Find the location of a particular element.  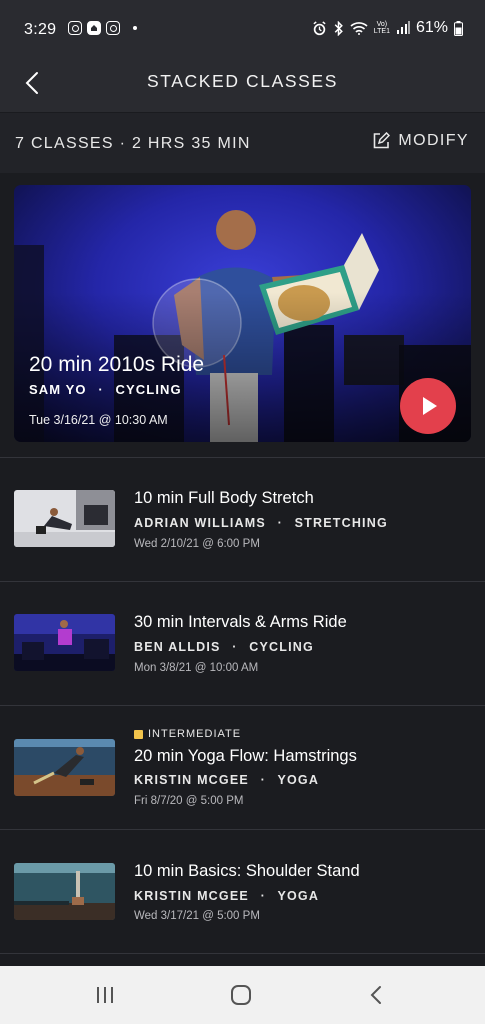

class-title: 20 min Yoga Flow: Hamstrings is located at coordinates (245, 756).